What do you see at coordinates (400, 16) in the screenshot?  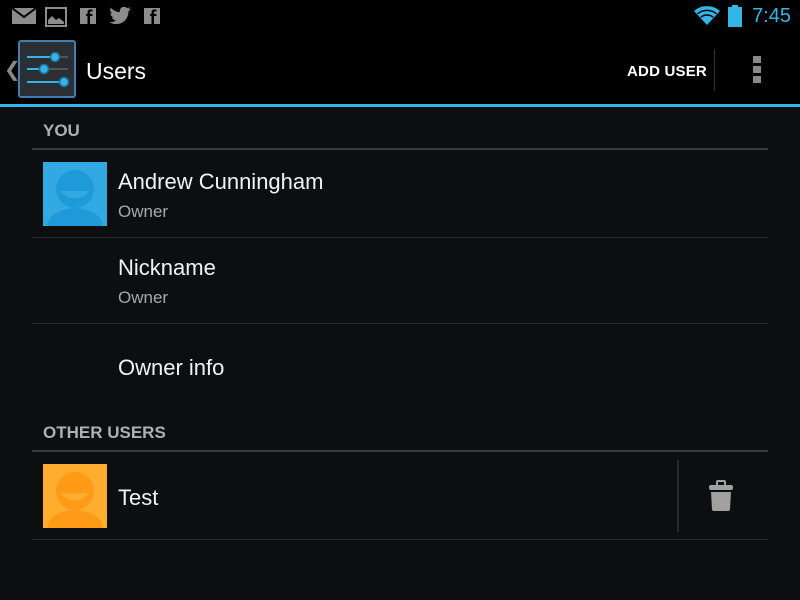 I see `status-bar: 7:45` at bounding box center [400, 16].